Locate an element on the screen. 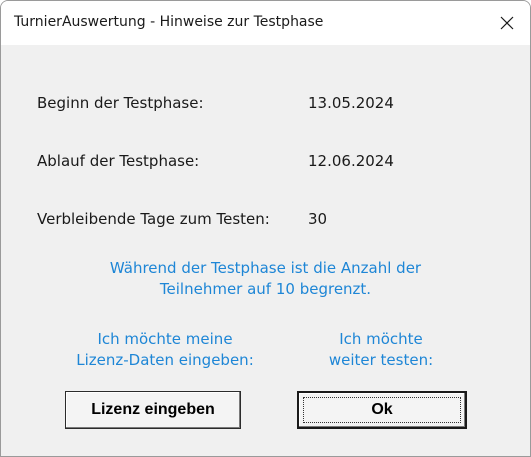 This screenshot has height=457, width=531. notice-line-2: Teilnehmer auf 10 begrenzt. is located at coordinates (265, 289).